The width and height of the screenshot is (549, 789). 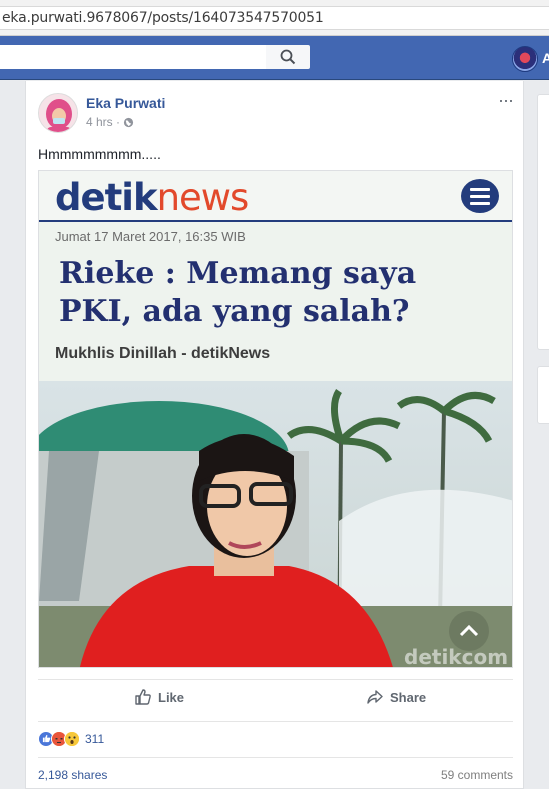 What do you see at coordinates (525, 59) in the screenshot?
I see `profile-avatar` at bounding box center [525, 59].